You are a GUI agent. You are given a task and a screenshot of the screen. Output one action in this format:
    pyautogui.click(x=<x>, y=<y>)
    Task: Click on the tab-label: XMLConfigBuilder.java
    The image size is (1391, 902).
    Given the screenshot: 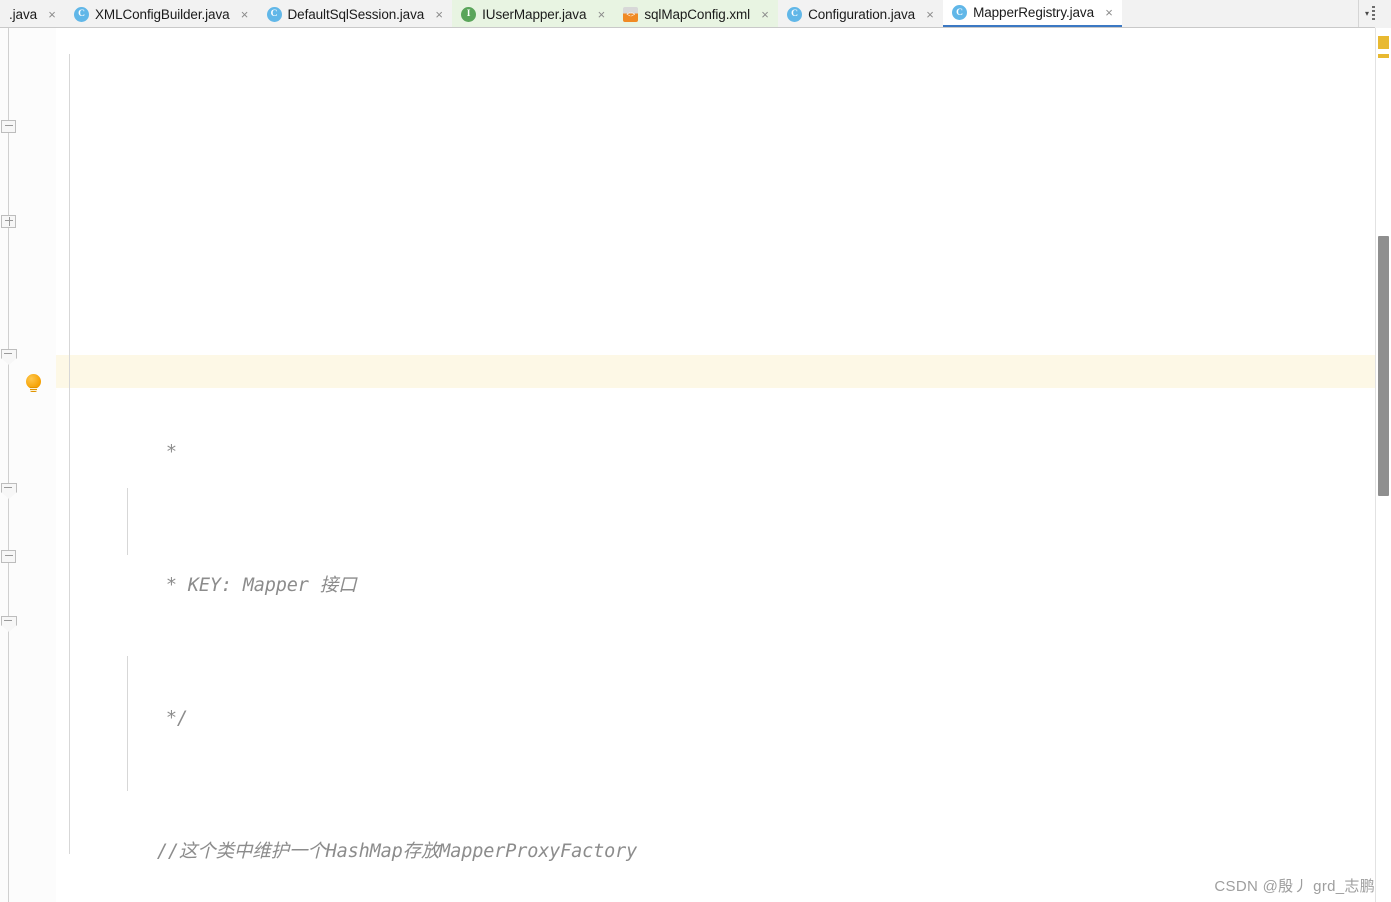 What is the action you would take?
    pyautogui.click(x=162, y=14)
    